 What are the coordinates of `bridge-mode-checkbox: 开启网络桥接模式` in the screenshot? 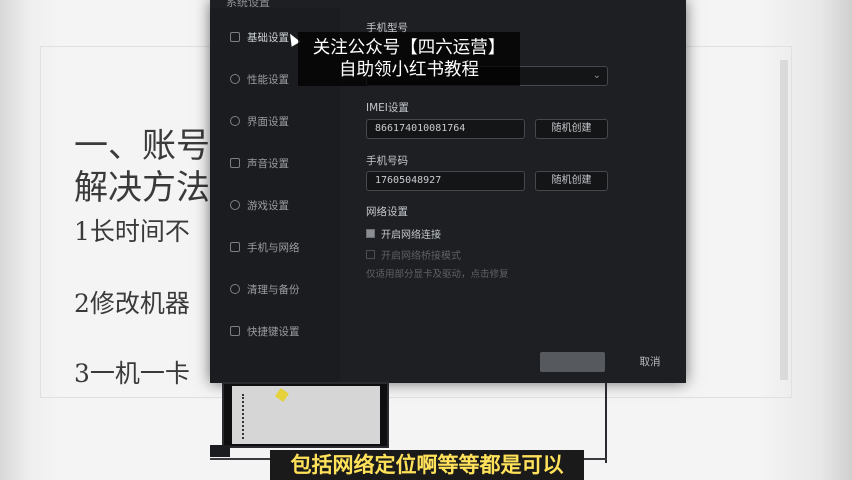 It's located at (413, 254).